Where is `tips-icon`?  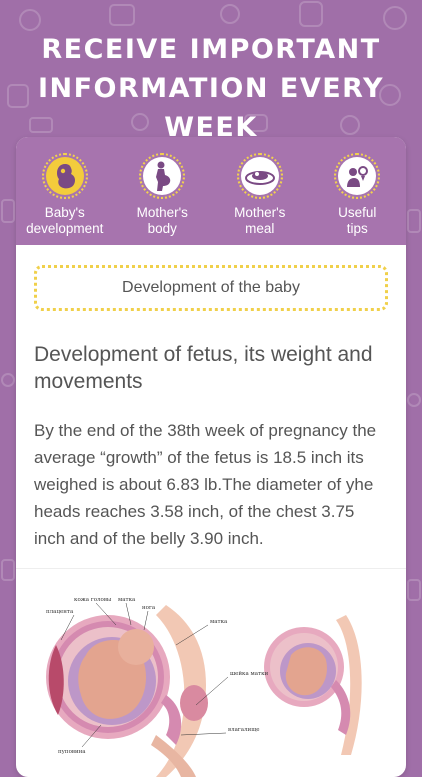 tips-icon is located at coordinates (358, 176).